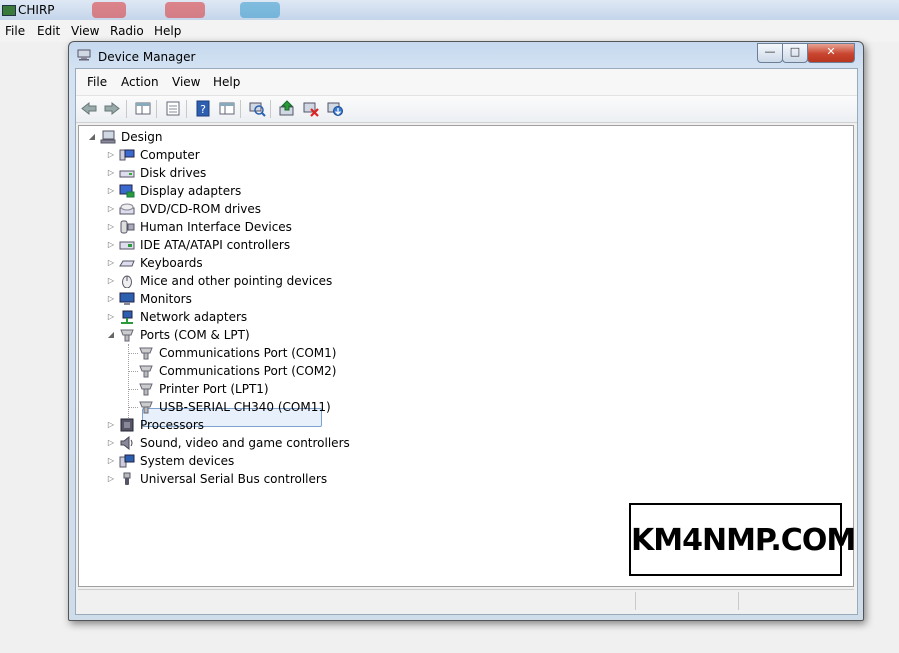  What do you see at coordinates (112, 108) in the screenshot?
I see `forward-icon` at bounding box center [112, 108].